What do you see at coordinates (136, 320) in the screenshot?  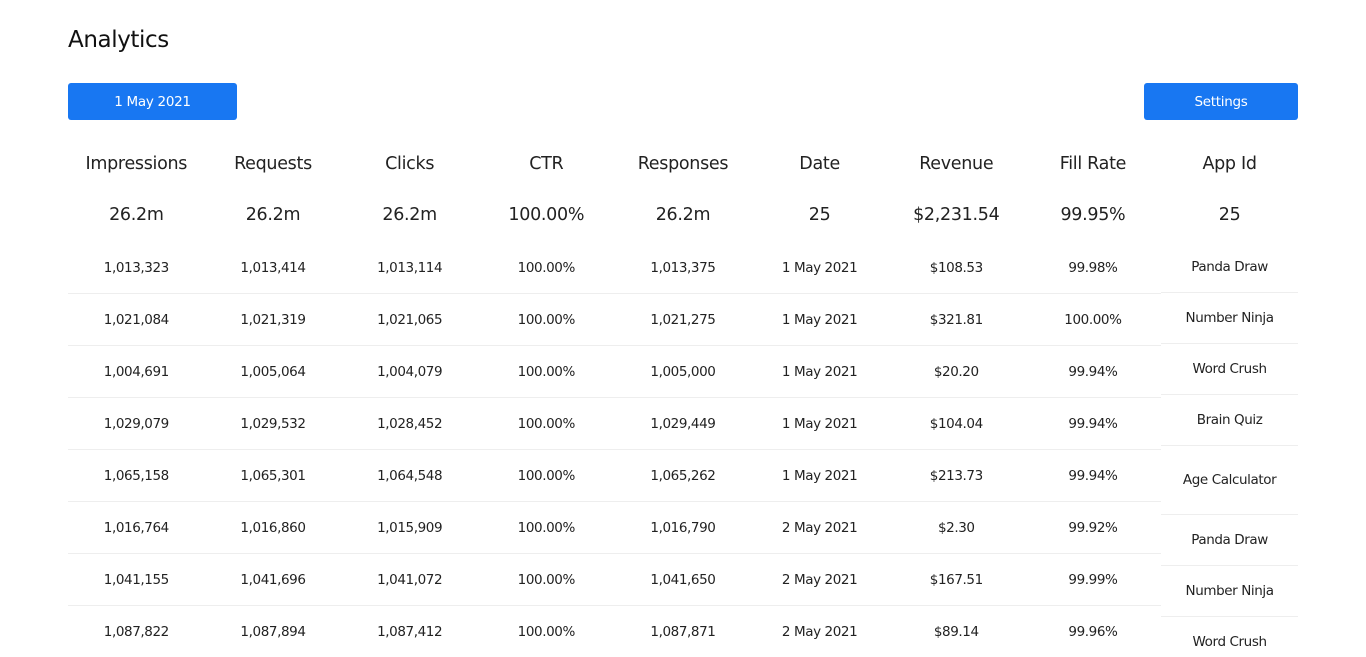 I see `table-cell: 1,021,084` at bounding box center [136, 320].